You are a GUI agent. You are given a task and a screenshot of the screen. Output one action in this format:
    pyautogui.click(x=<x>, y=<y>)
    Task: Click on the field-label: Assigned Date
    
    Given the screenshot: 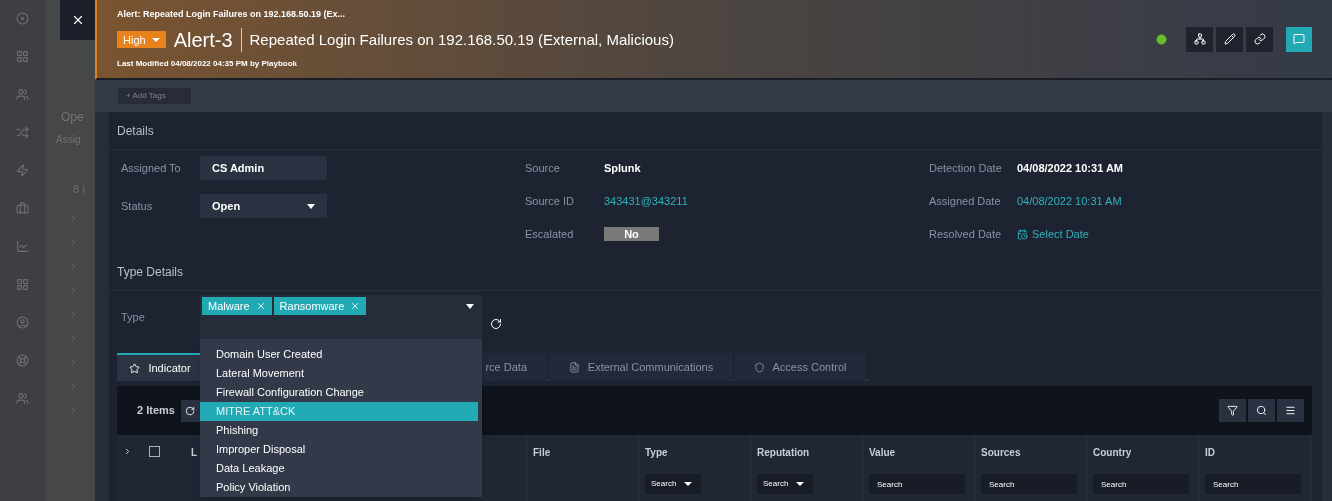 What is the action you would take?
    pyautogui.click(x=965, y=201)
    